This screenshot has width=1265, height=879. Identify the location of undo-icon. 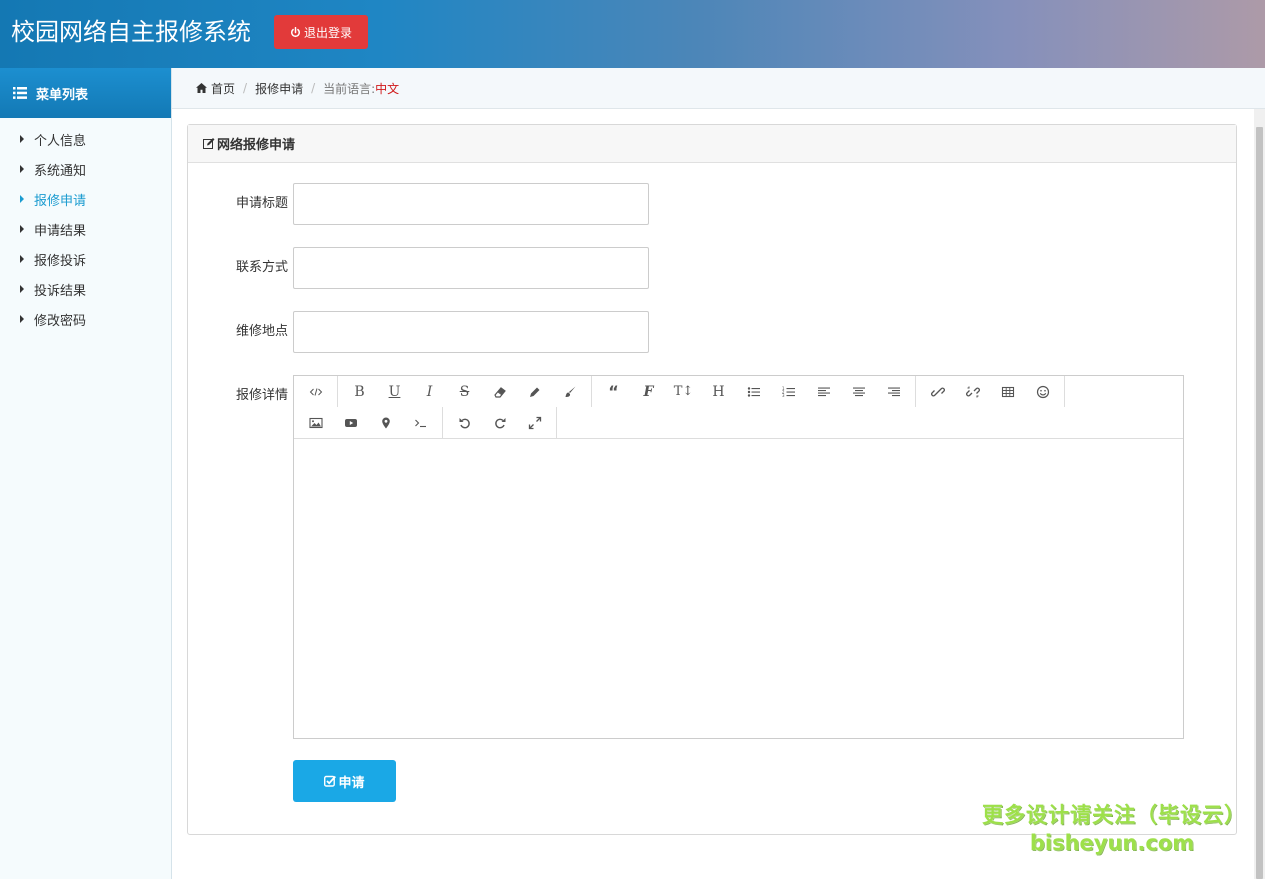
(464, 422).